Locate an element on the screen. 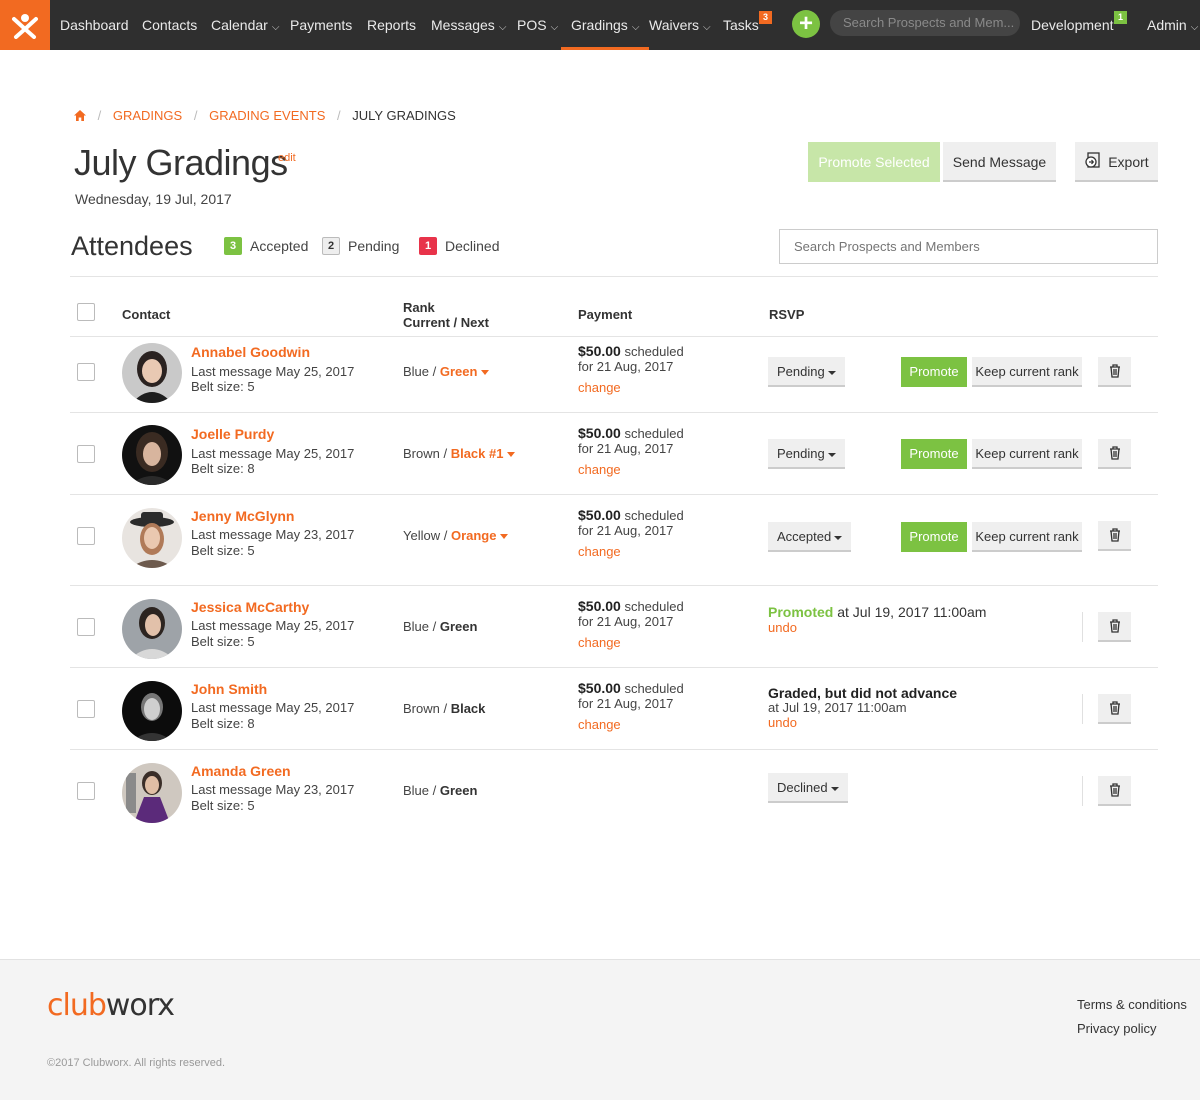 This screenshot has width=1200, height=1100. add-button: + is located at coordinates (806, 24).